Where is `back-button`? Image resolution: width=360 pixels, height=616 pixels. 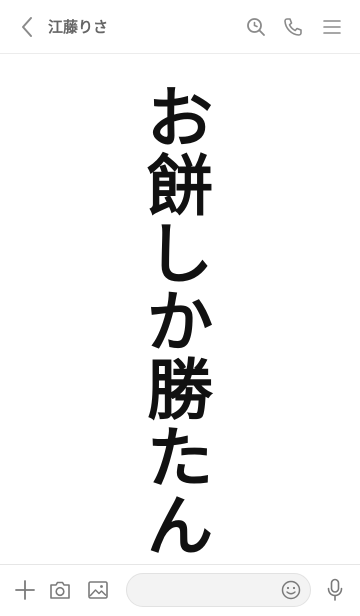 back-button is located at coordinates (27, 27).